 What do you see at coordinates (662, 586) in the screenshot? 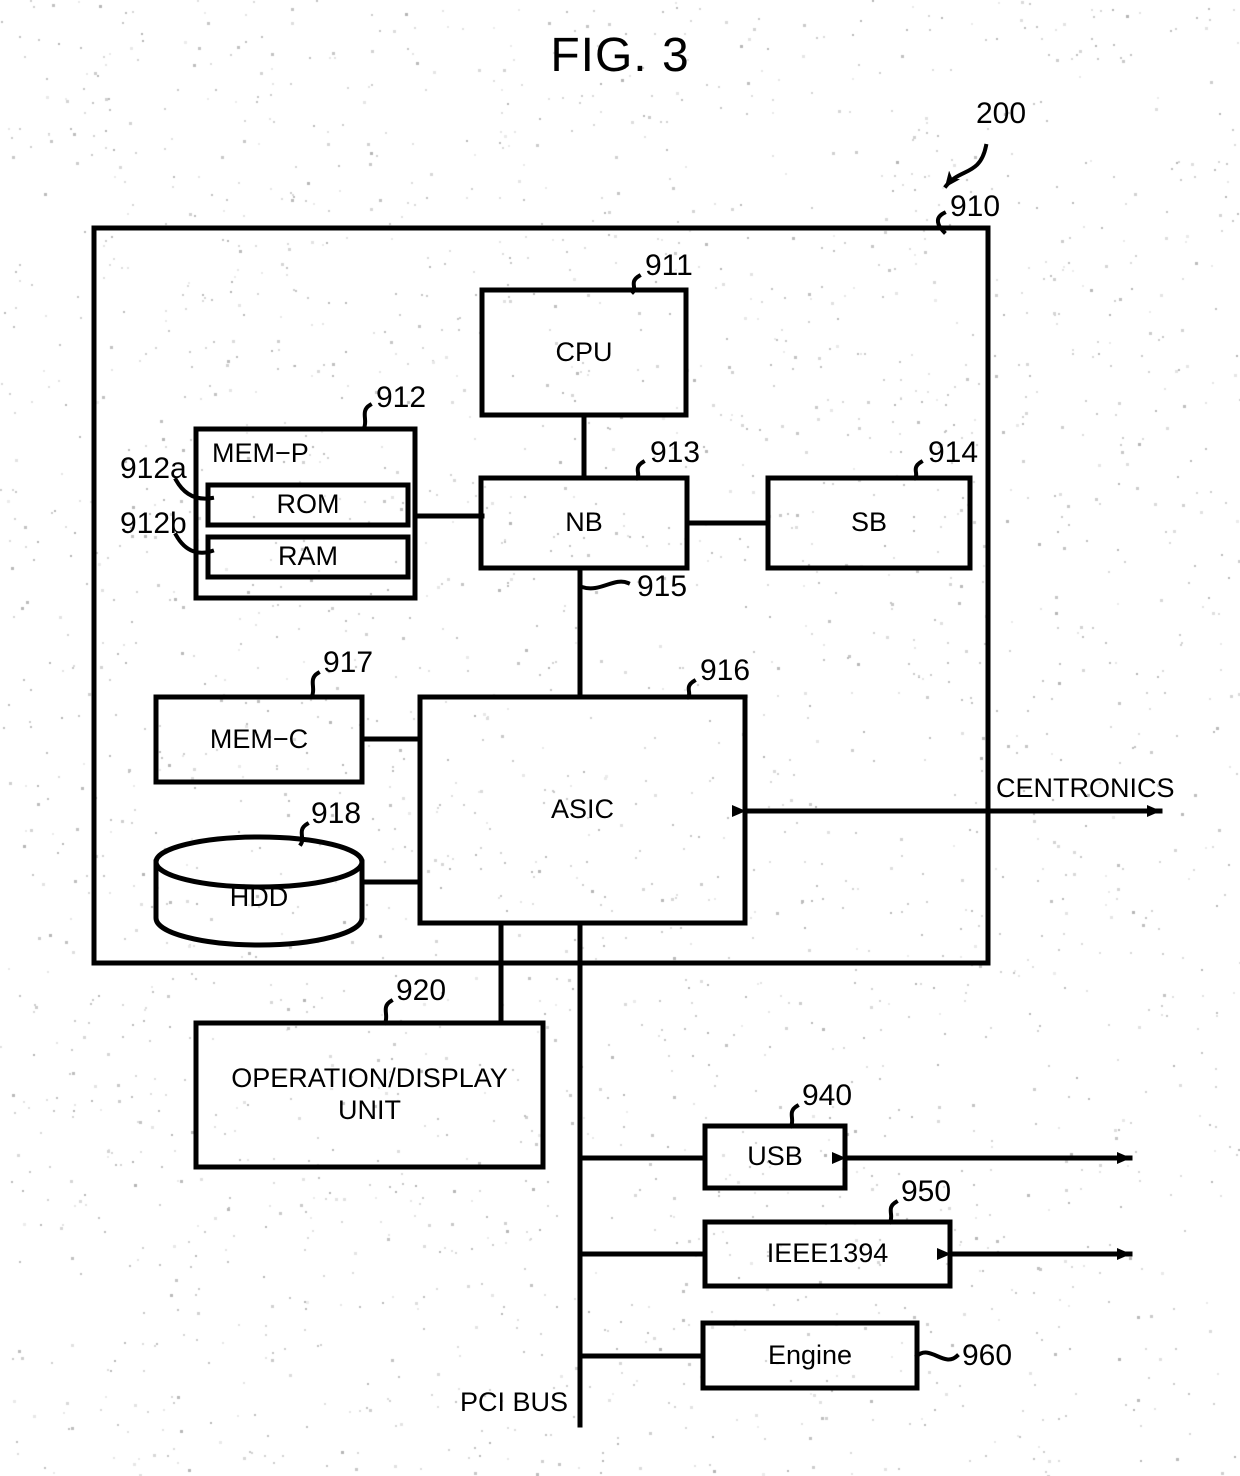
I see `ref-915: 915` at bounding box center [662, 586].